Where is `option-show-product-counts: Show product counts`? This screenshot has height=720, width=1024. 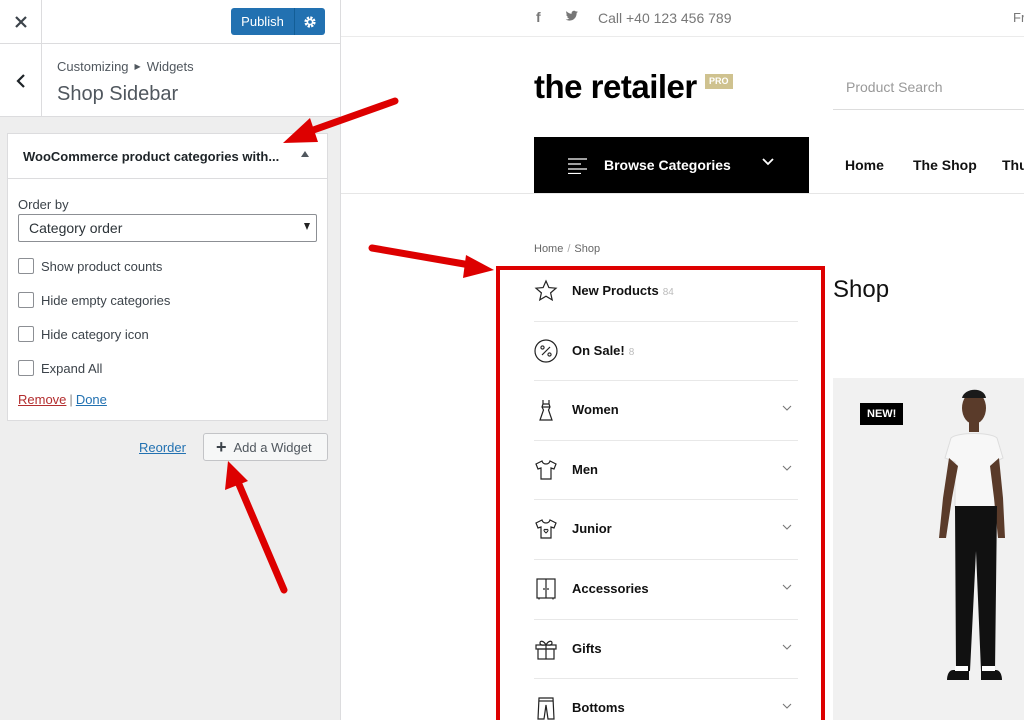
option-show-product-counts: Show product counts is located at coordinates (168, 267).